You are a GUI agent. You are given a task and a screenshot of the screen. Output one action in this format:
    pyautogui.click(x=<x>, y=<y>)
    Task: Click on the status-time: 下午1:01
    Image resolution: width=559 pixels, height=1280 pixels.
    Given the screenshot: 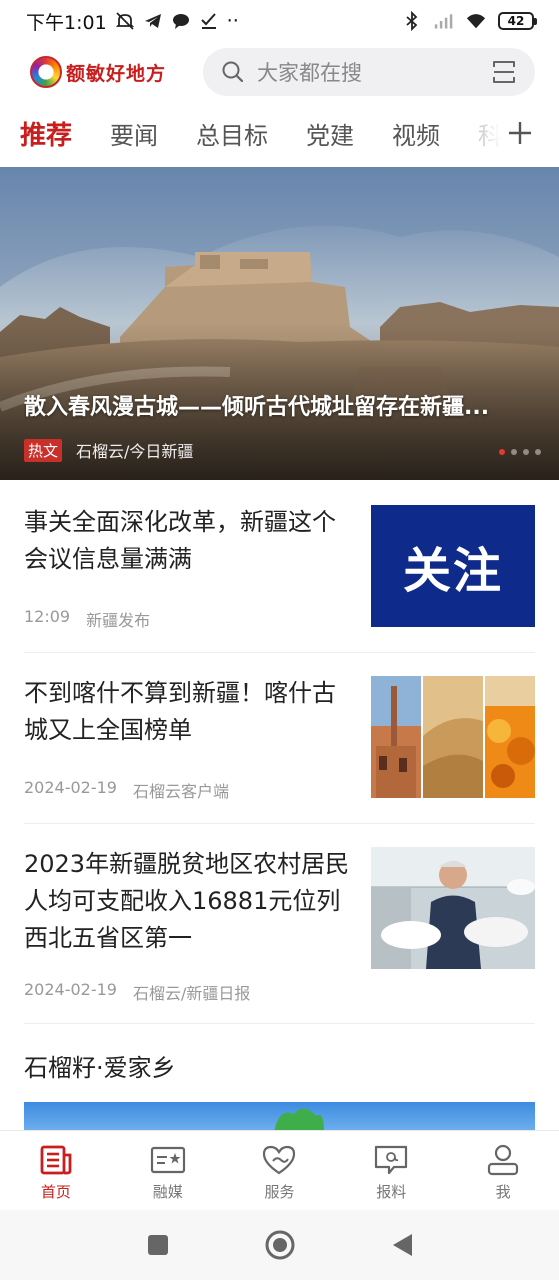 What is the action you would take?
    pyautogui.click(x=66, y=22)
    